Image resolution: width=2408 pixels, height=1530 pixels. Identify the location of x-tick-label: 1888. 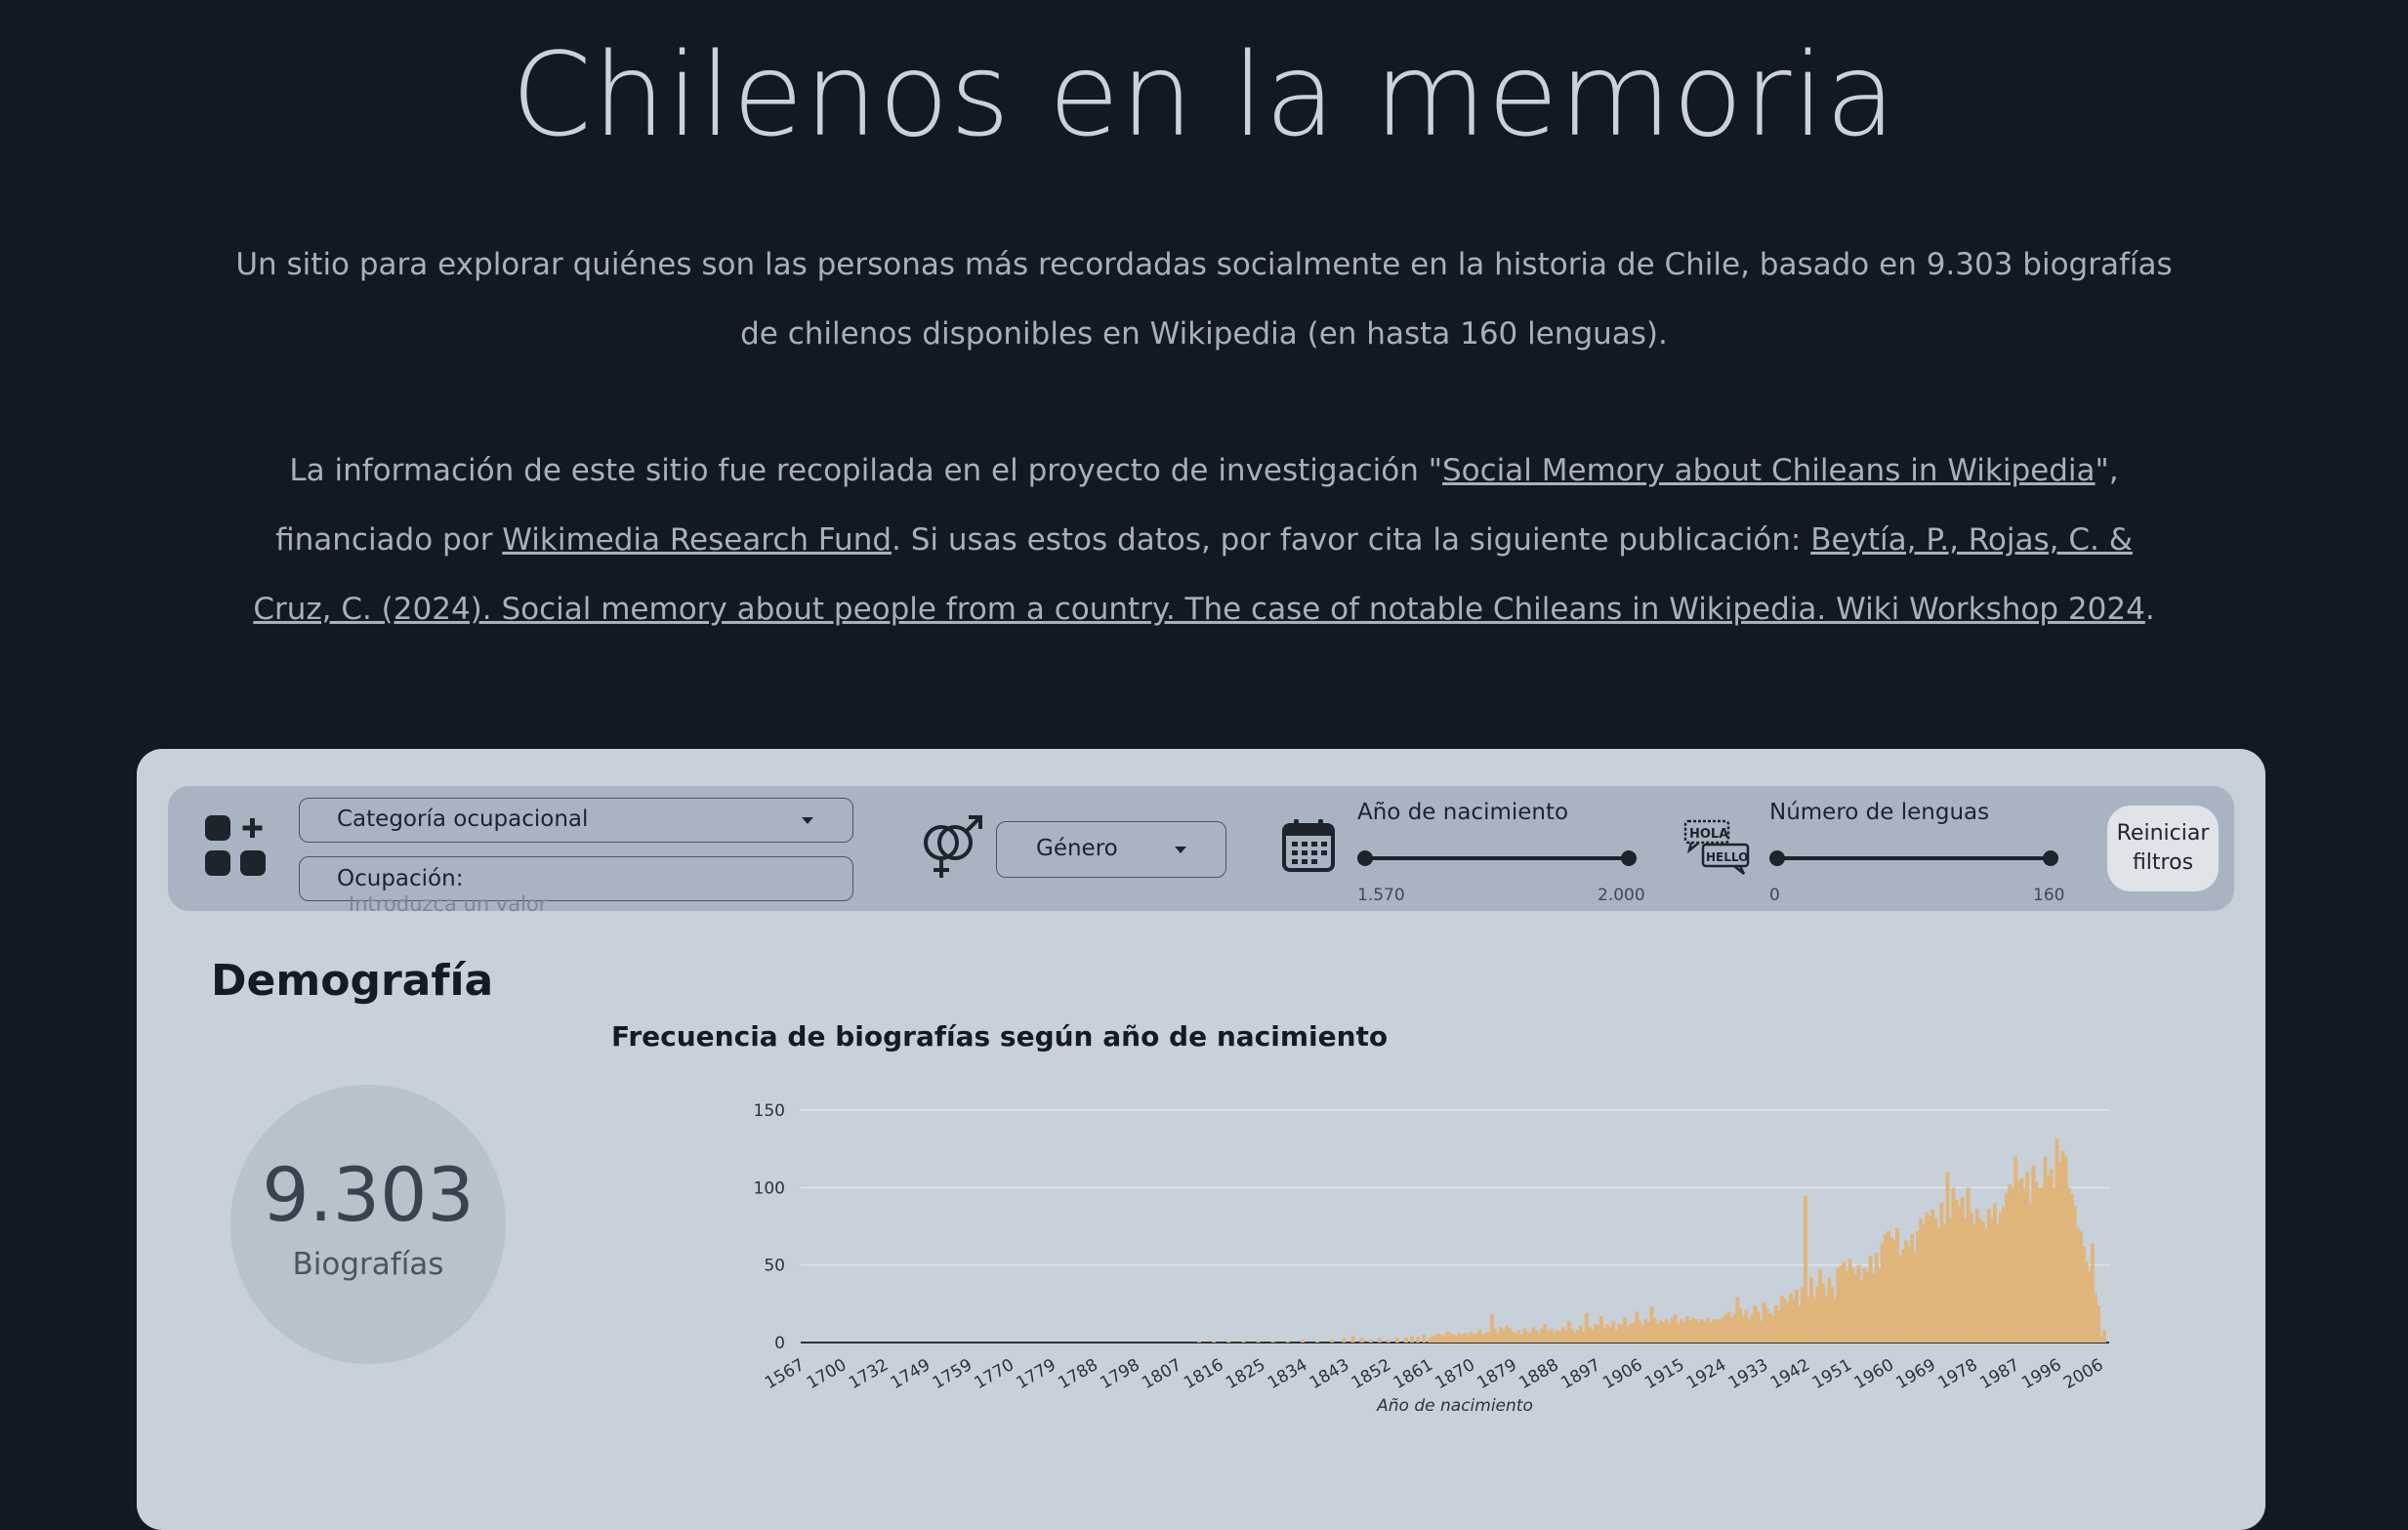
(1538, 1374).